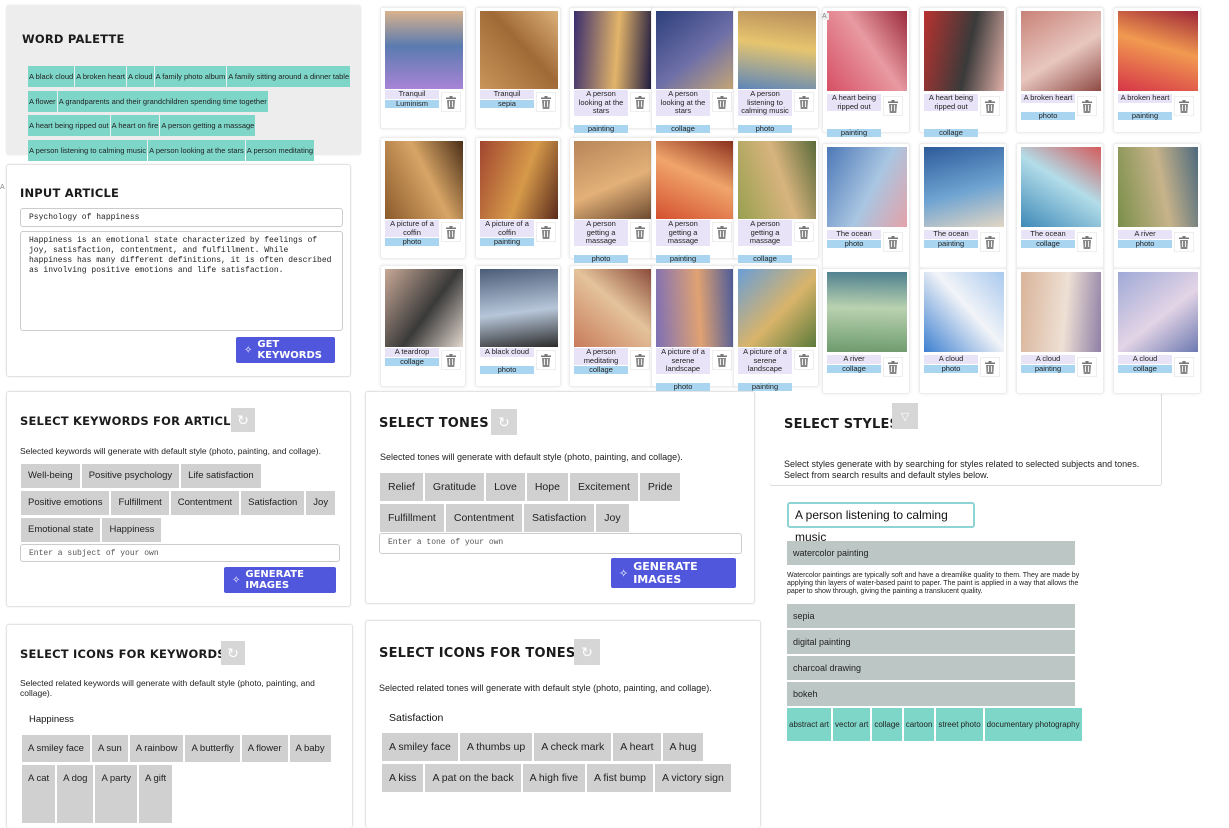  What do you see at coordinates (776, 328) in the screenshot?
I see `image-card: A picture of a serene landscape painting` at bounding box center [776, 328].